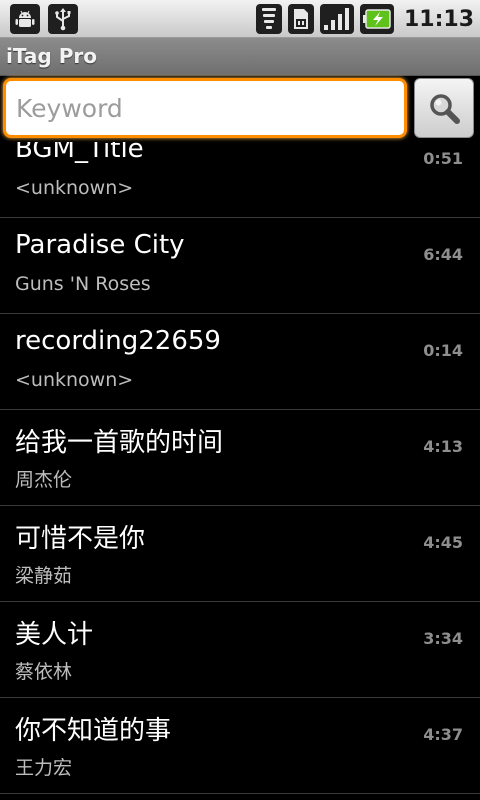 Image resolution: width=480 pixels, height=800 pixels. Describe the element at coordinates (240, 266) in the screenshot. I see `song-row: Paradise City Guns 'N Roses 6:44` at that location.